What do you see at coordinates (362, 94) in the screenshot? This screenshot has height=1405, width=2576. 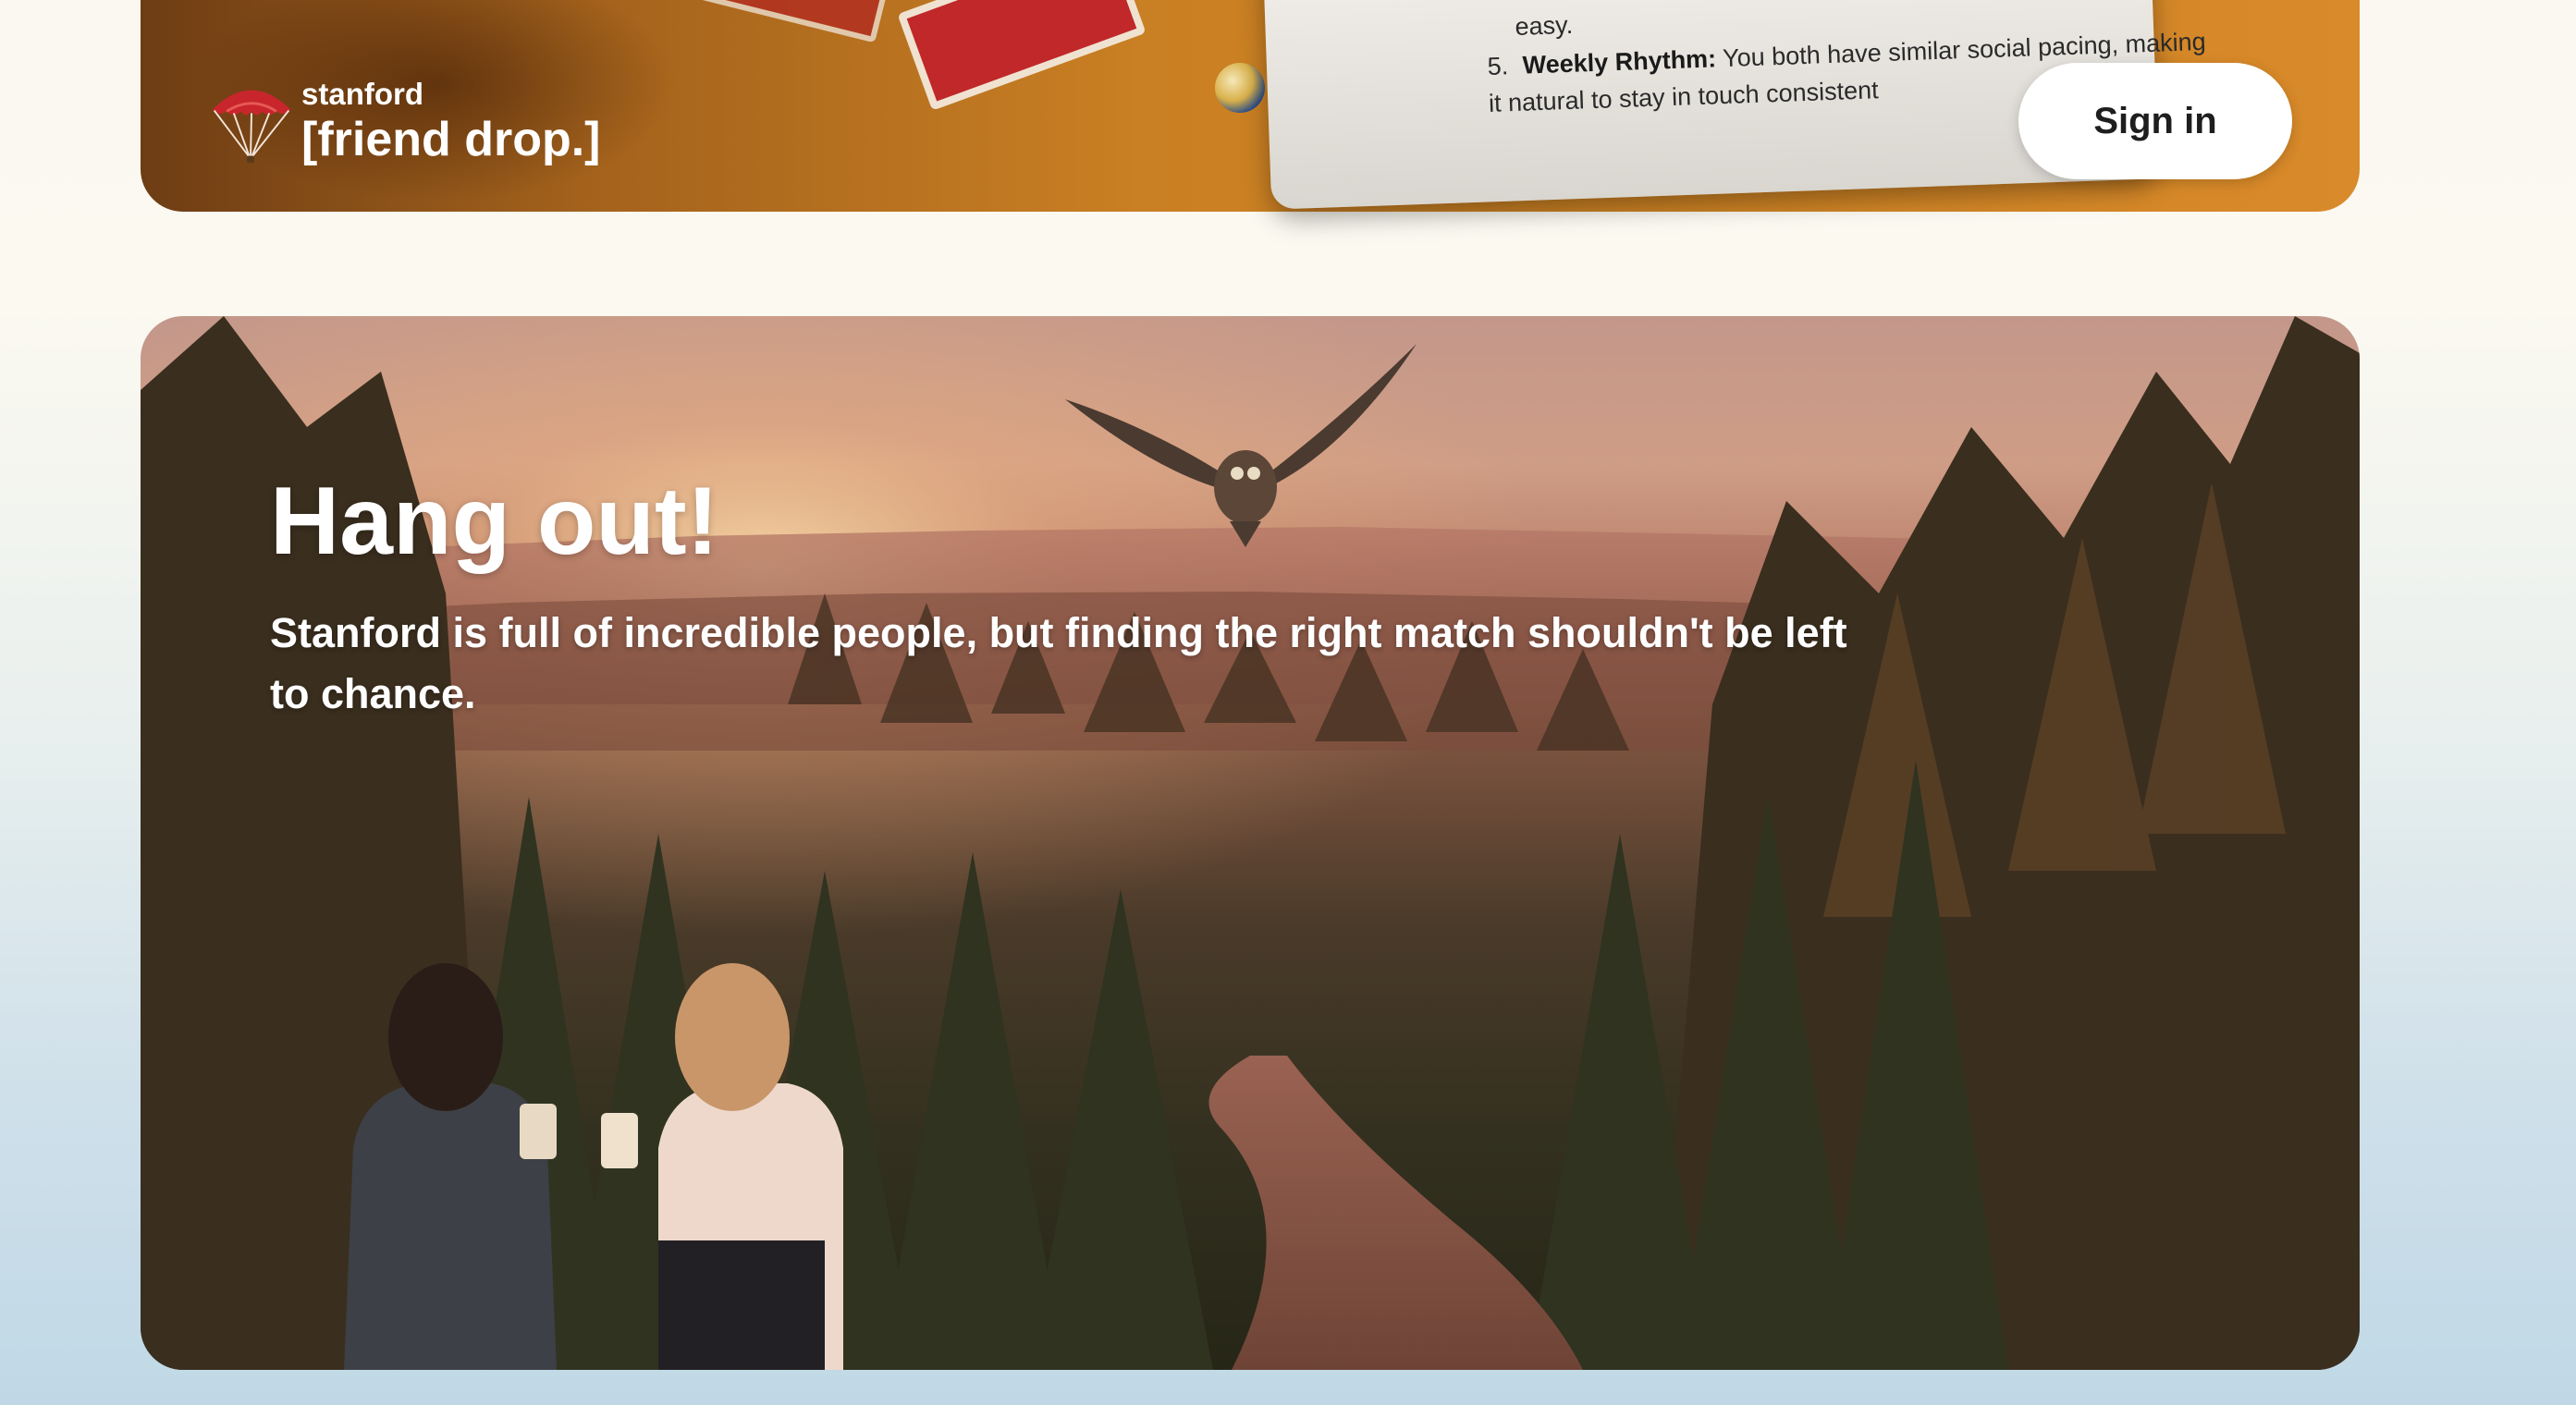 I see `logo-small-text: stanford` at bounding box center [362, 94].